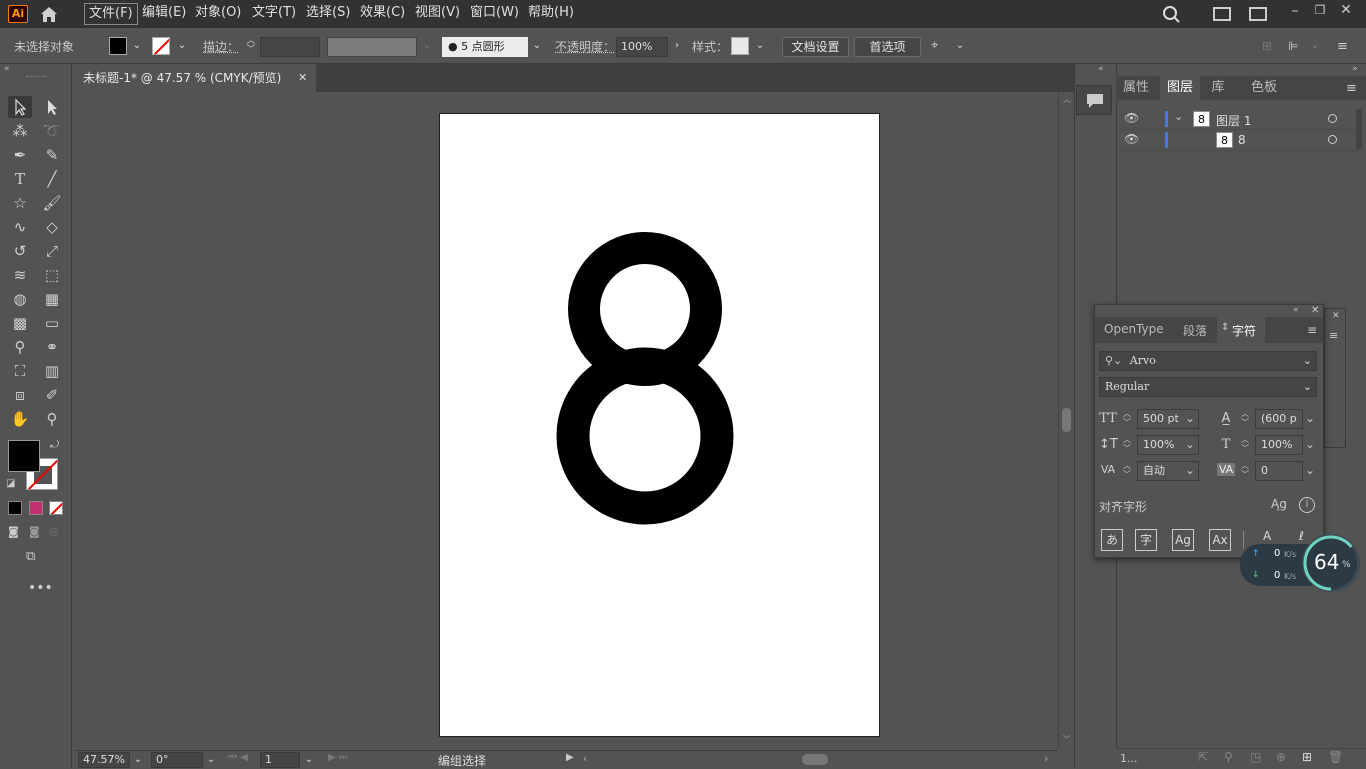 Image resolution: width=1366 pixels, height=769 pixels. I want to click on rotate-tool-icon: ↺, so click(20, 251).